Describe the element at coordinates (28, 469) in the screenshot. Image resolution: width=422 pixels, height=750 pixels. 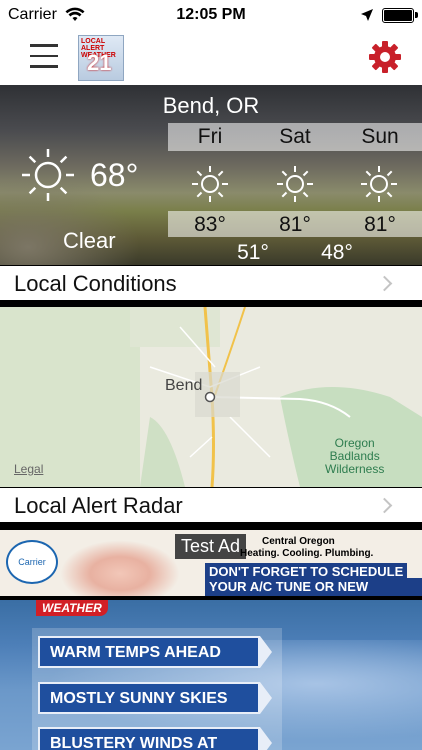
I see `map-legal-link: Legal` at that location.